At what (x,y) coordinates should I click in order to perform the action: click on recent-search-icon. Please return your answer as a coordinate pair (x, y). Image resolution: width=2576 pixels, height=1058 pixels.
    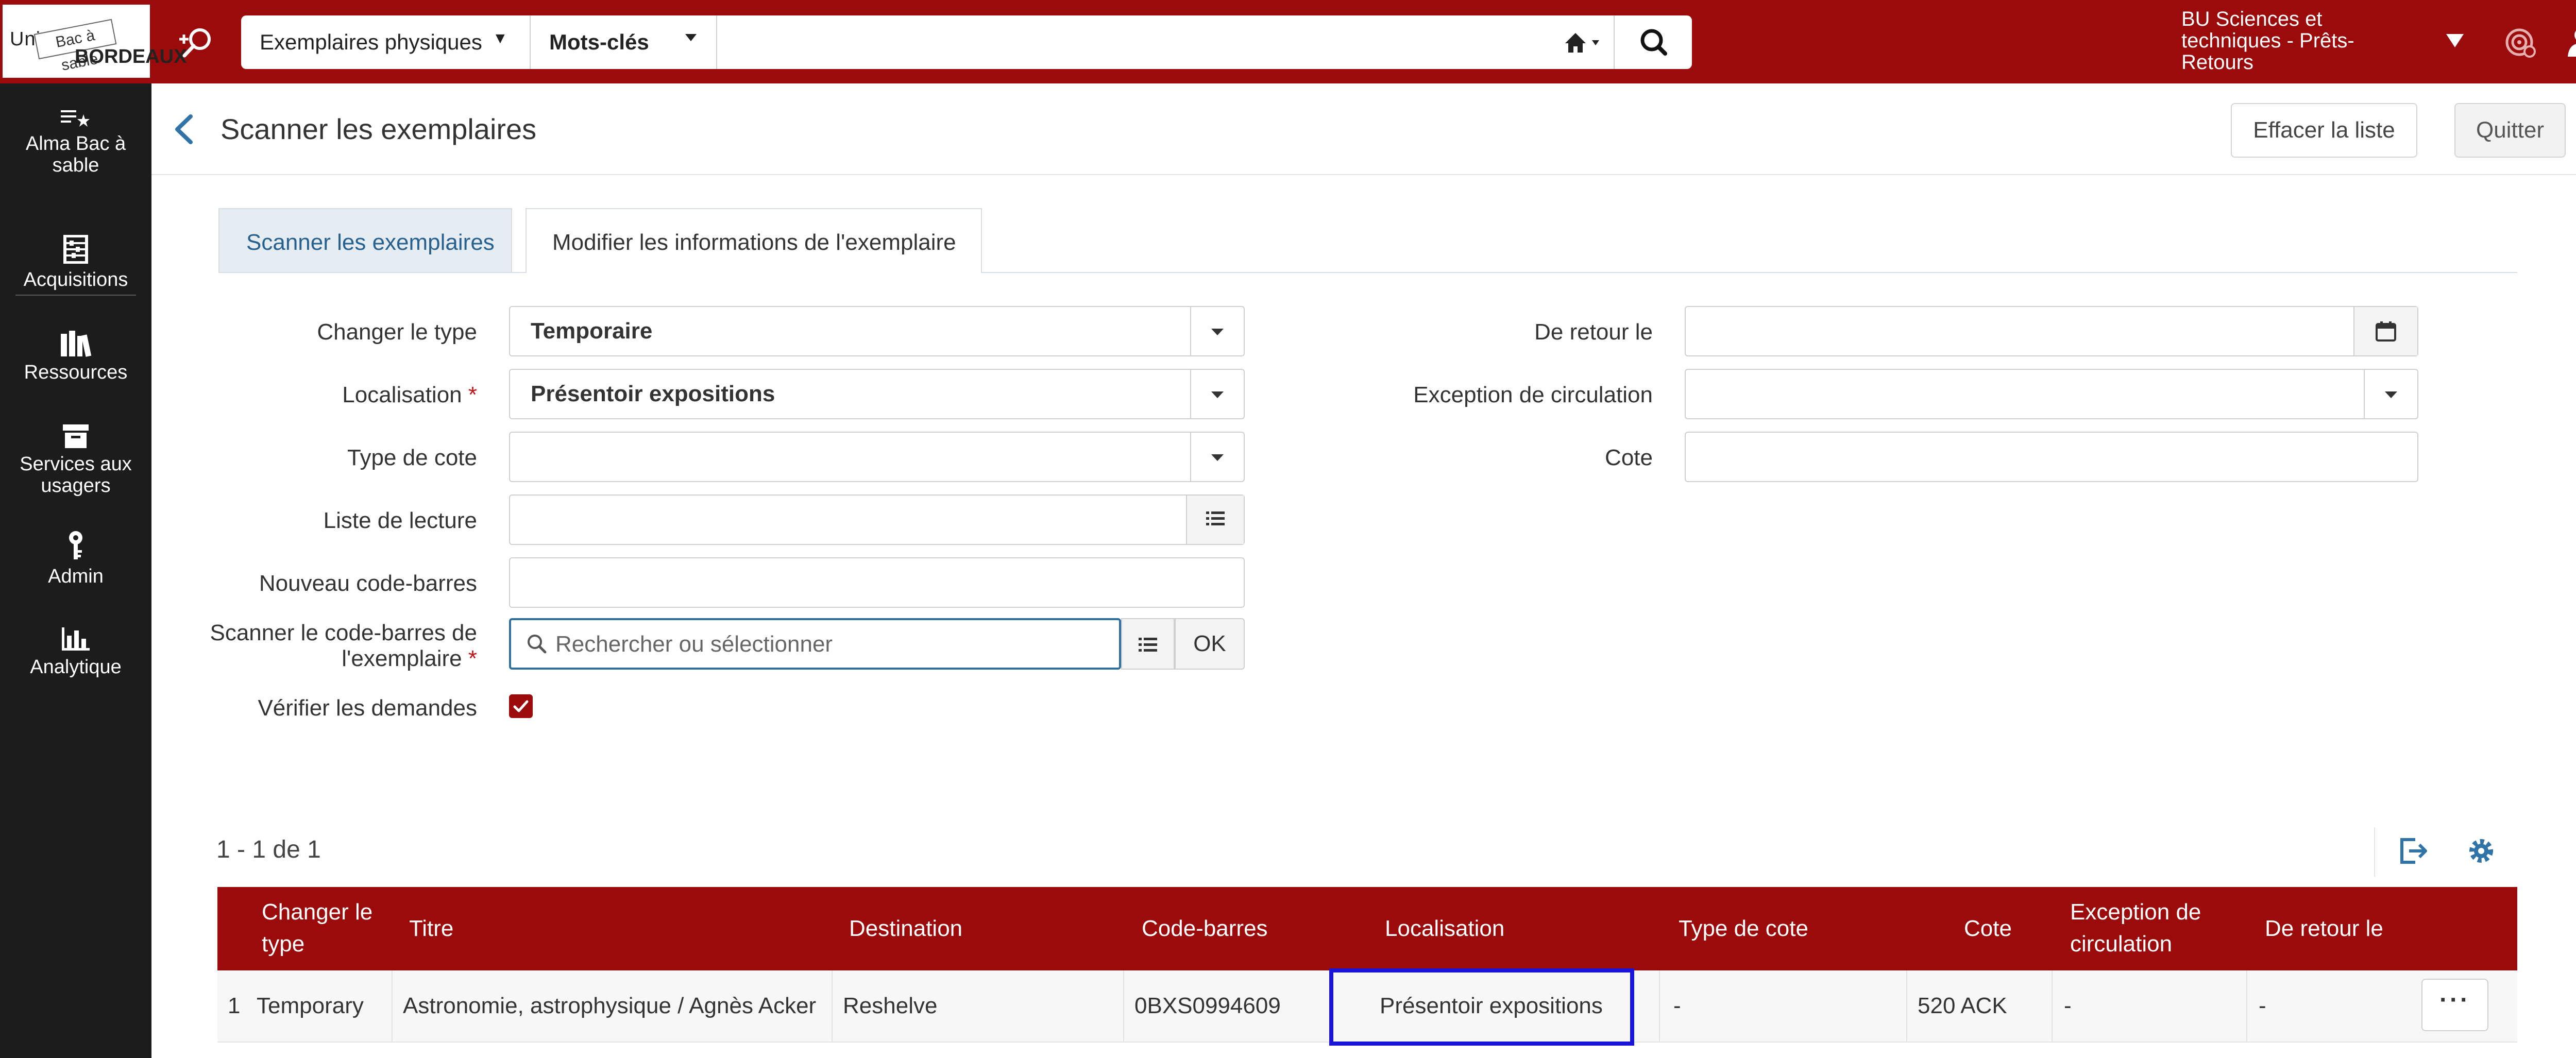
    Looking at the image, I should click on (197, 43).